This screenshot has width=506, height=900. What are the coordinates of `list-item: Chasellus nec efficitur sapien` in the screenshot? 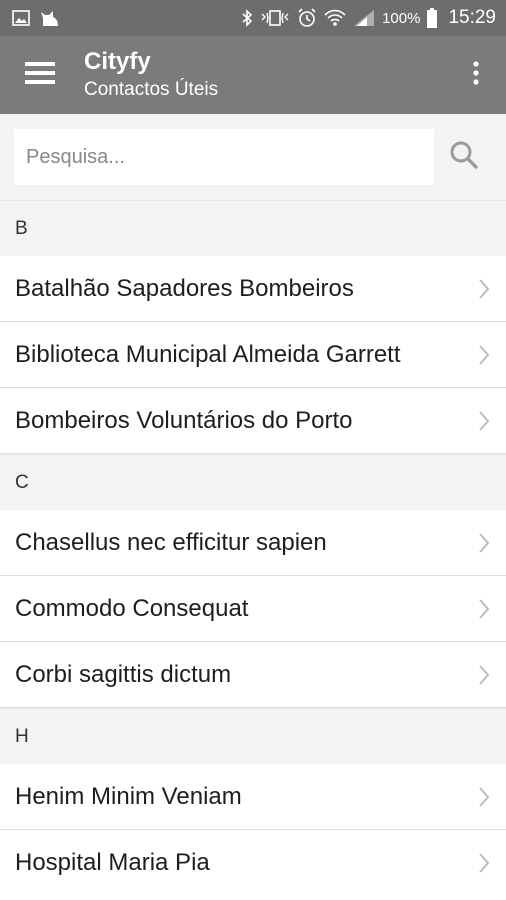 It's located at (253, 543).